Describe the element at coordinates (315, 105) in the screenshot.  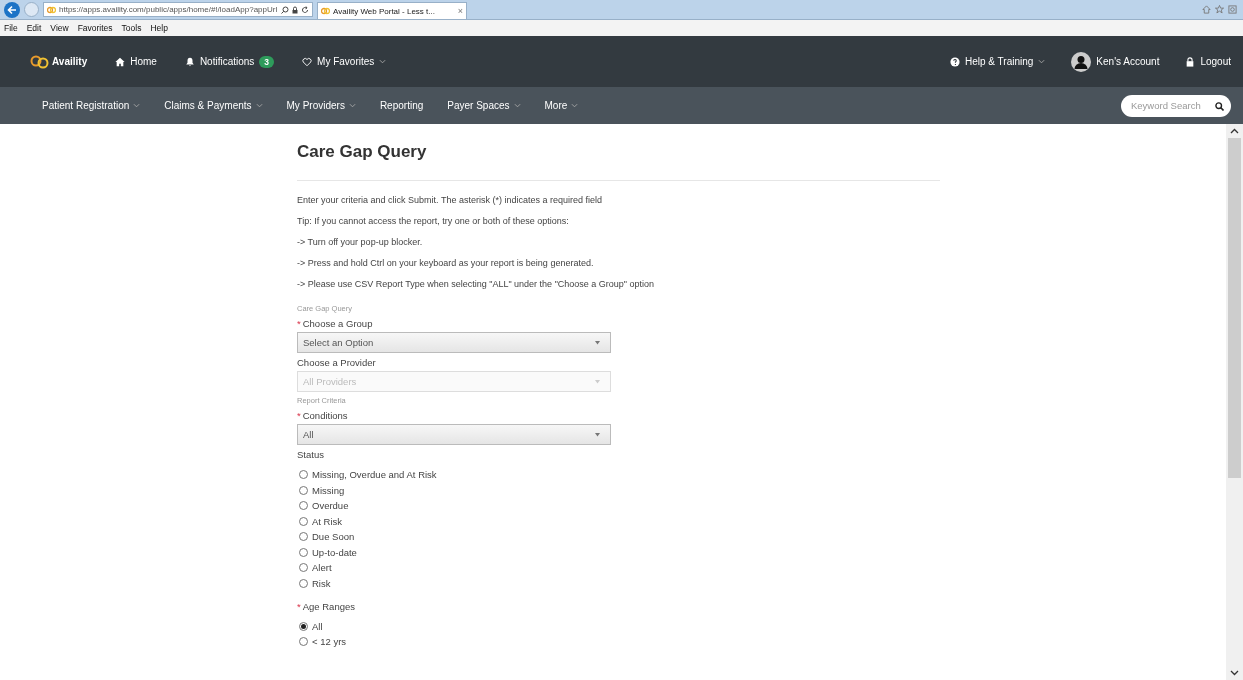
I see `nav-menu-label: My Providers` at that location.